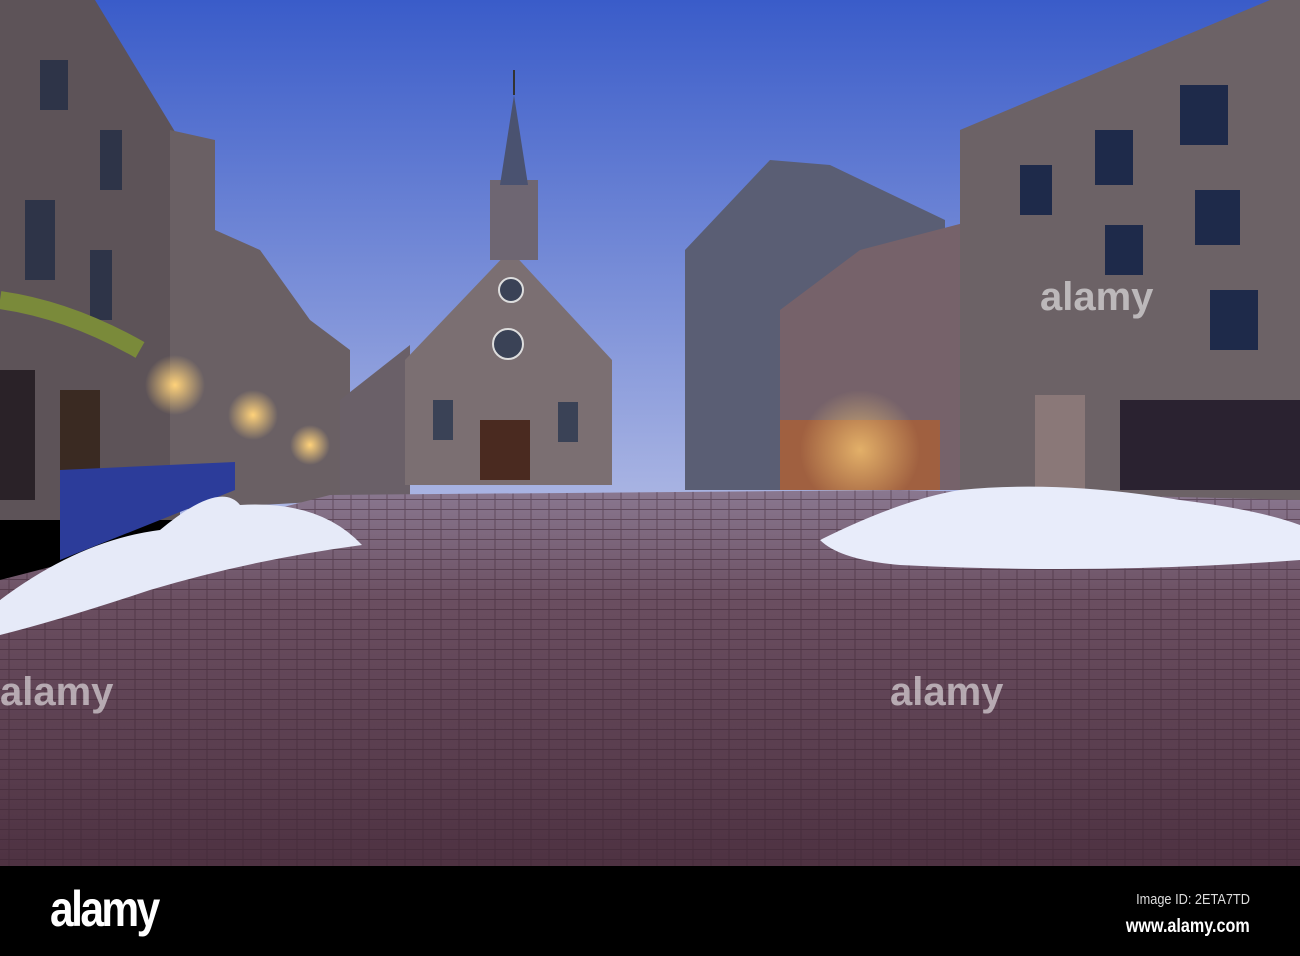 The width and height of the screenshot is (1300, 956). I want to click on alamy-logo: alamy, so click(105, 909).